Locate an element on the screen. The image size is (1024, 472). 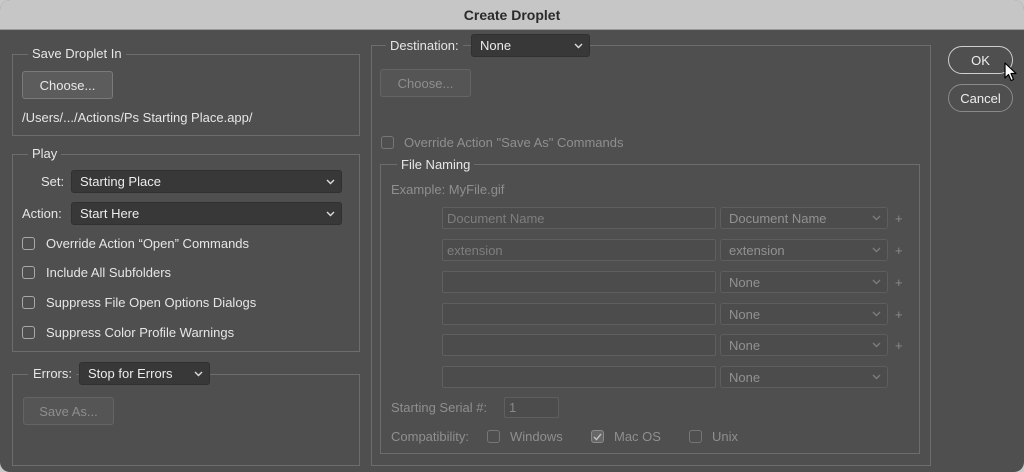
errors-select-value: Stop for Errors is located at coordinates (130, 373).